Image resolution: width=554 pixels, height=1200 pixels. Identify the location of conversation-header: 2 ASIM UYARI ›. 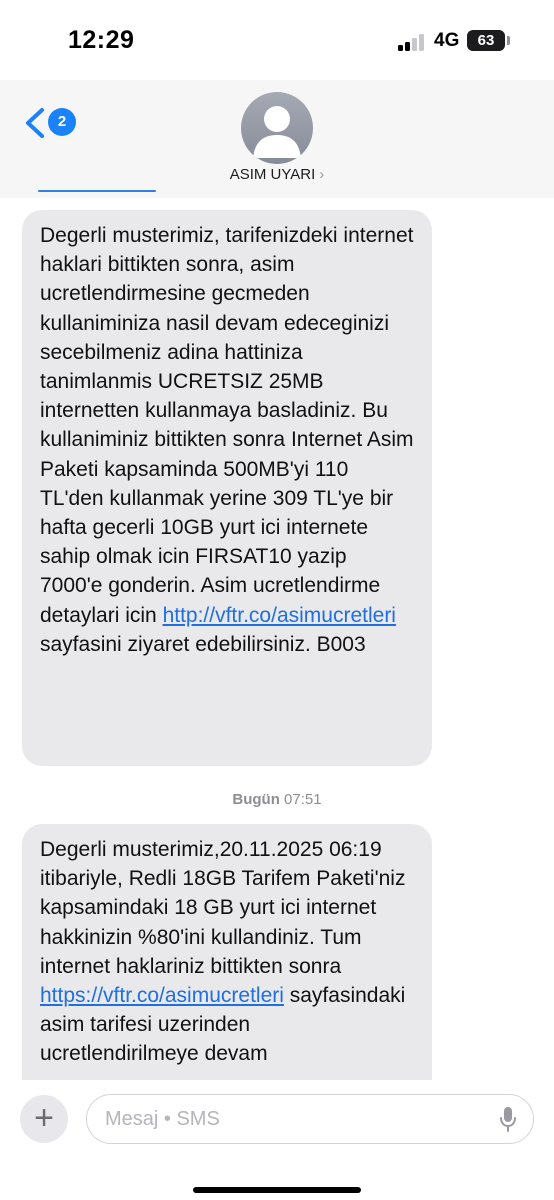
(277, 139).